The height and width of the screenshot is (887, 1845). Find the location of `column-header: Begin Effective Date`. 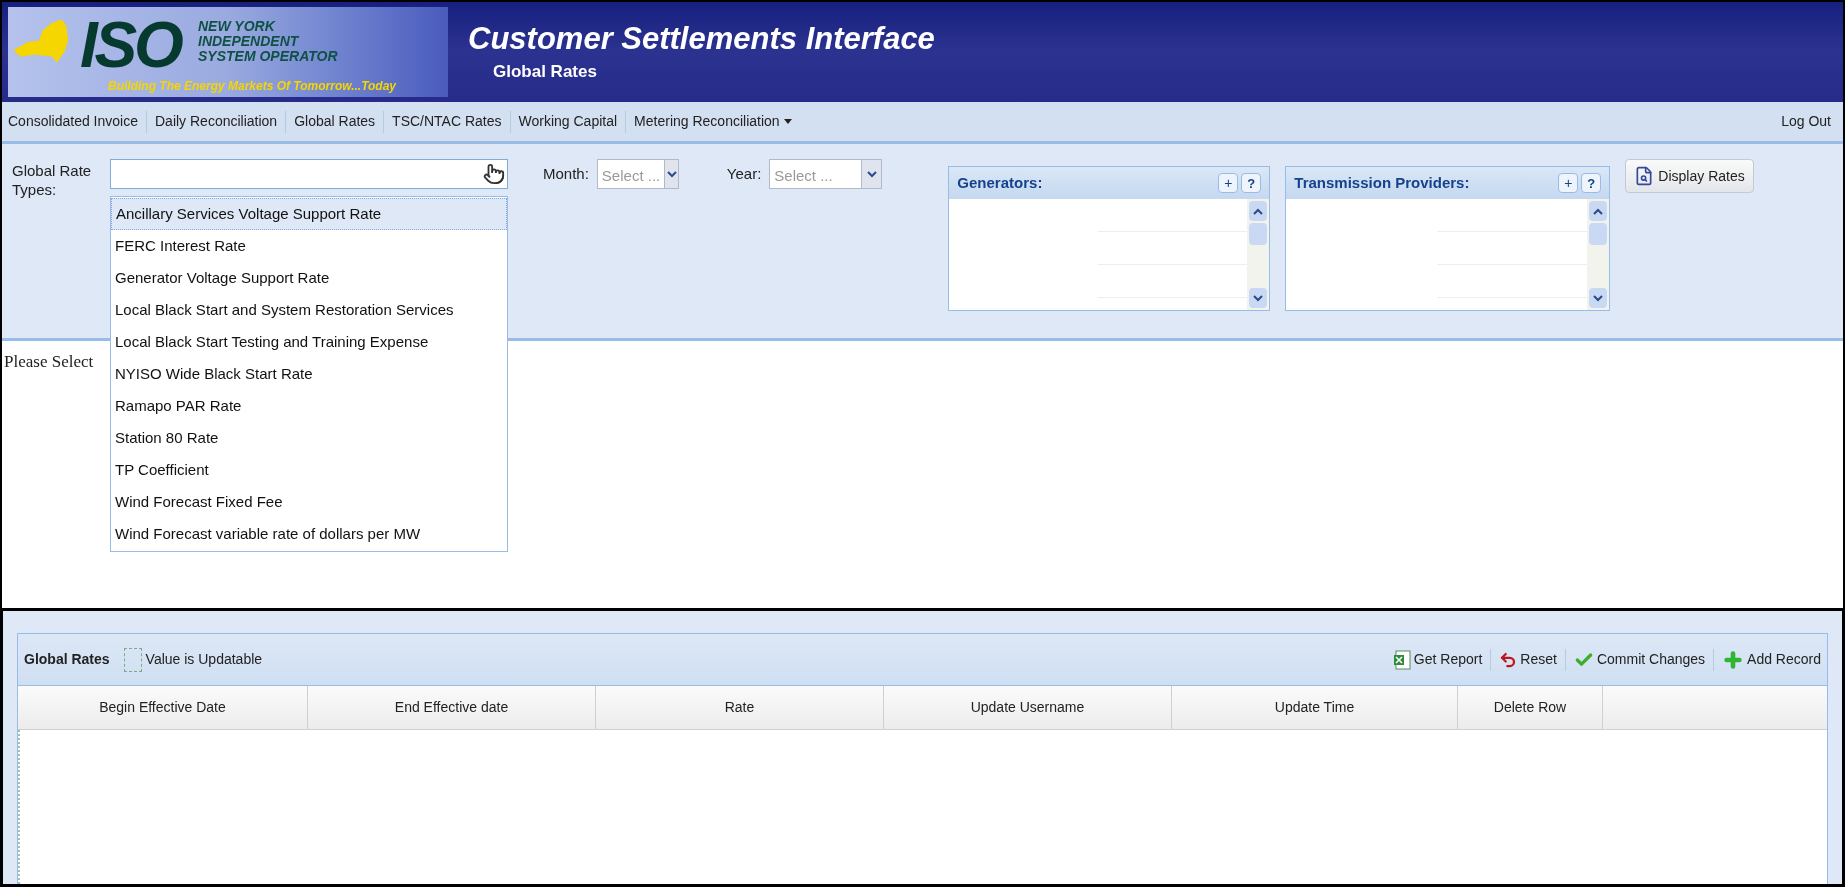

column-header: Begin Effective Date is located at coordinates (163, 707).